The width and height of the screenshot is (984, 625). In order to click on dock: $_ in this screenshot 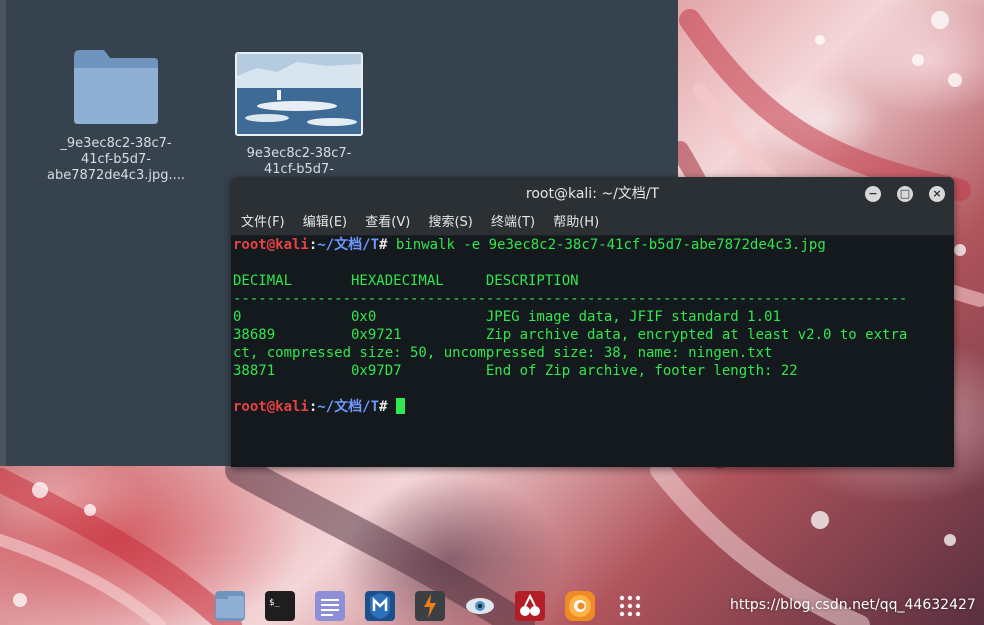, I will do `click(433, 606)`.